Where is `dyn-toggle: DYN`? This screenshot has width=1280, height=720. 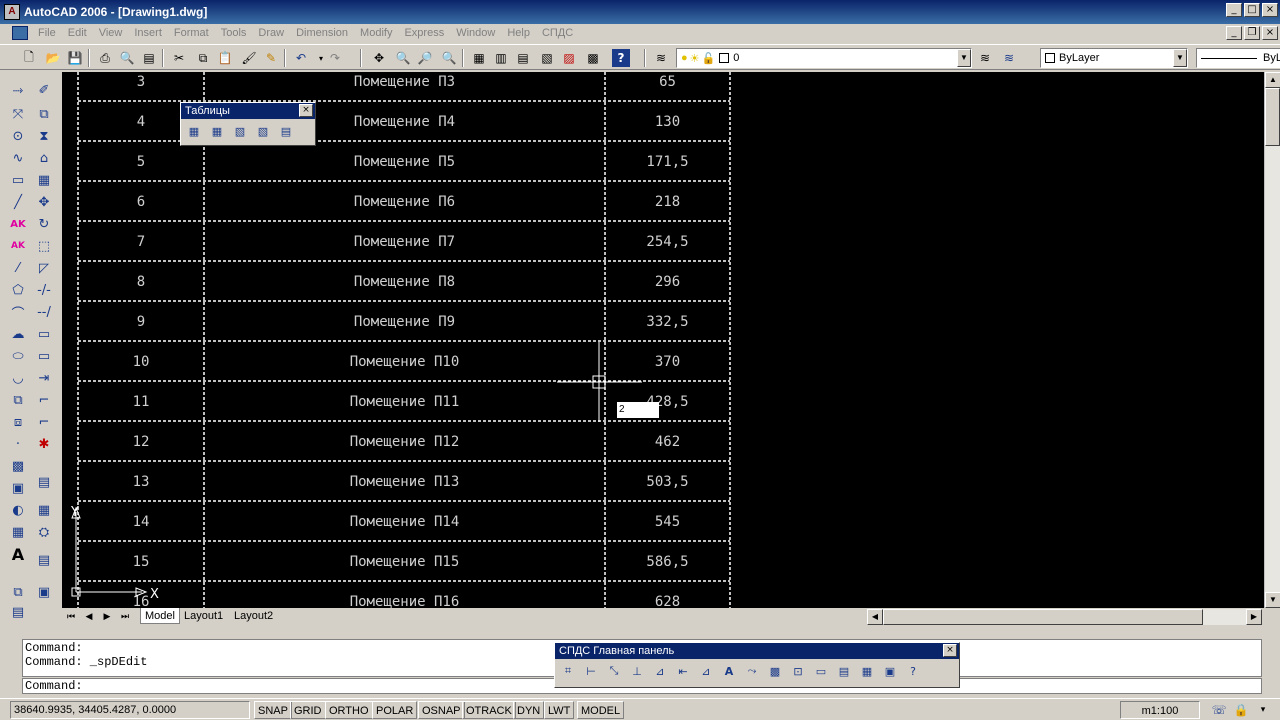 dyn-toggle: DYN is located at coordinates (529, 710).